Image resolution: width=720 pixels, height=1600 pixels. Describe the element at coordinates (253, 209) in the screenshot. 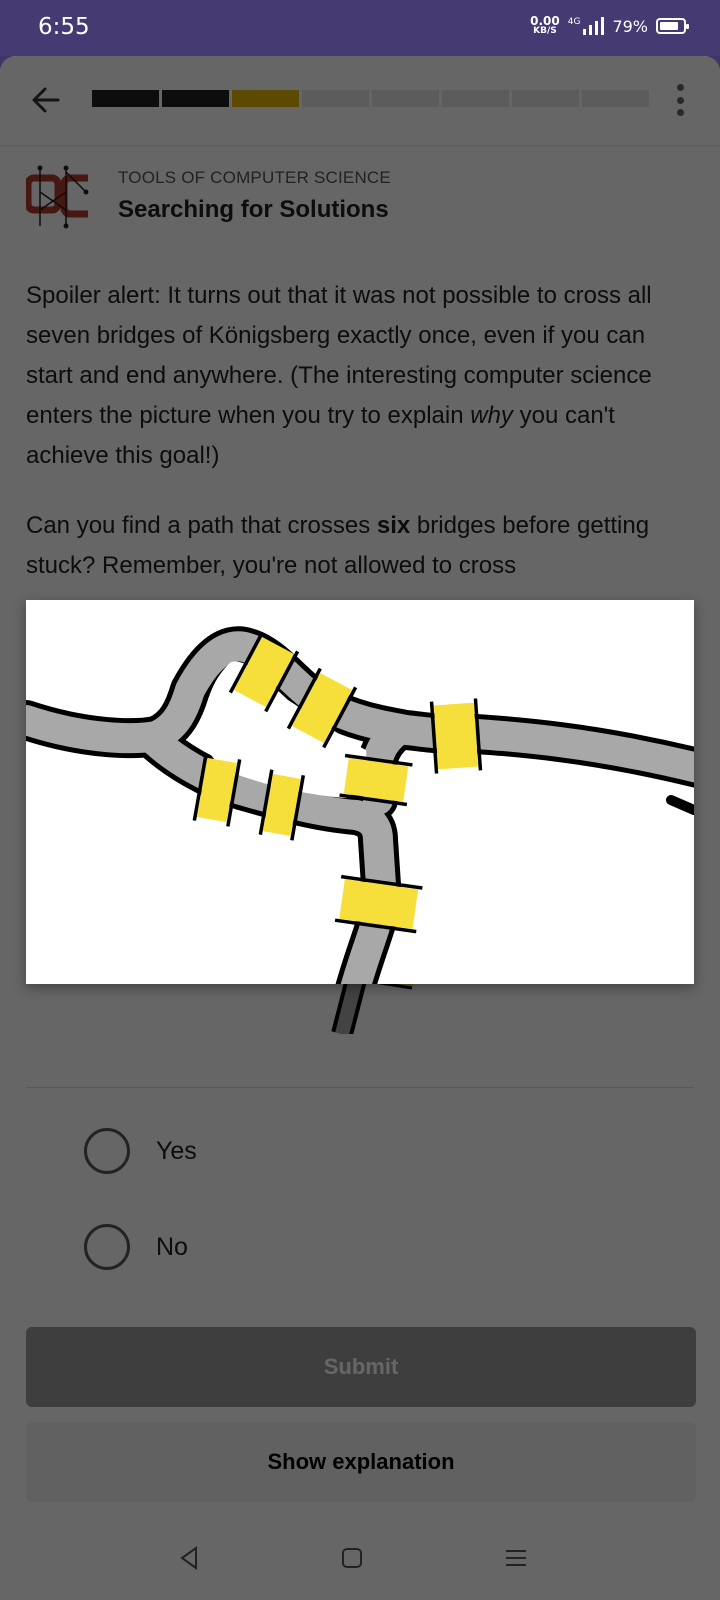

I see `lesson-title: Searching for Solutions` at that location.